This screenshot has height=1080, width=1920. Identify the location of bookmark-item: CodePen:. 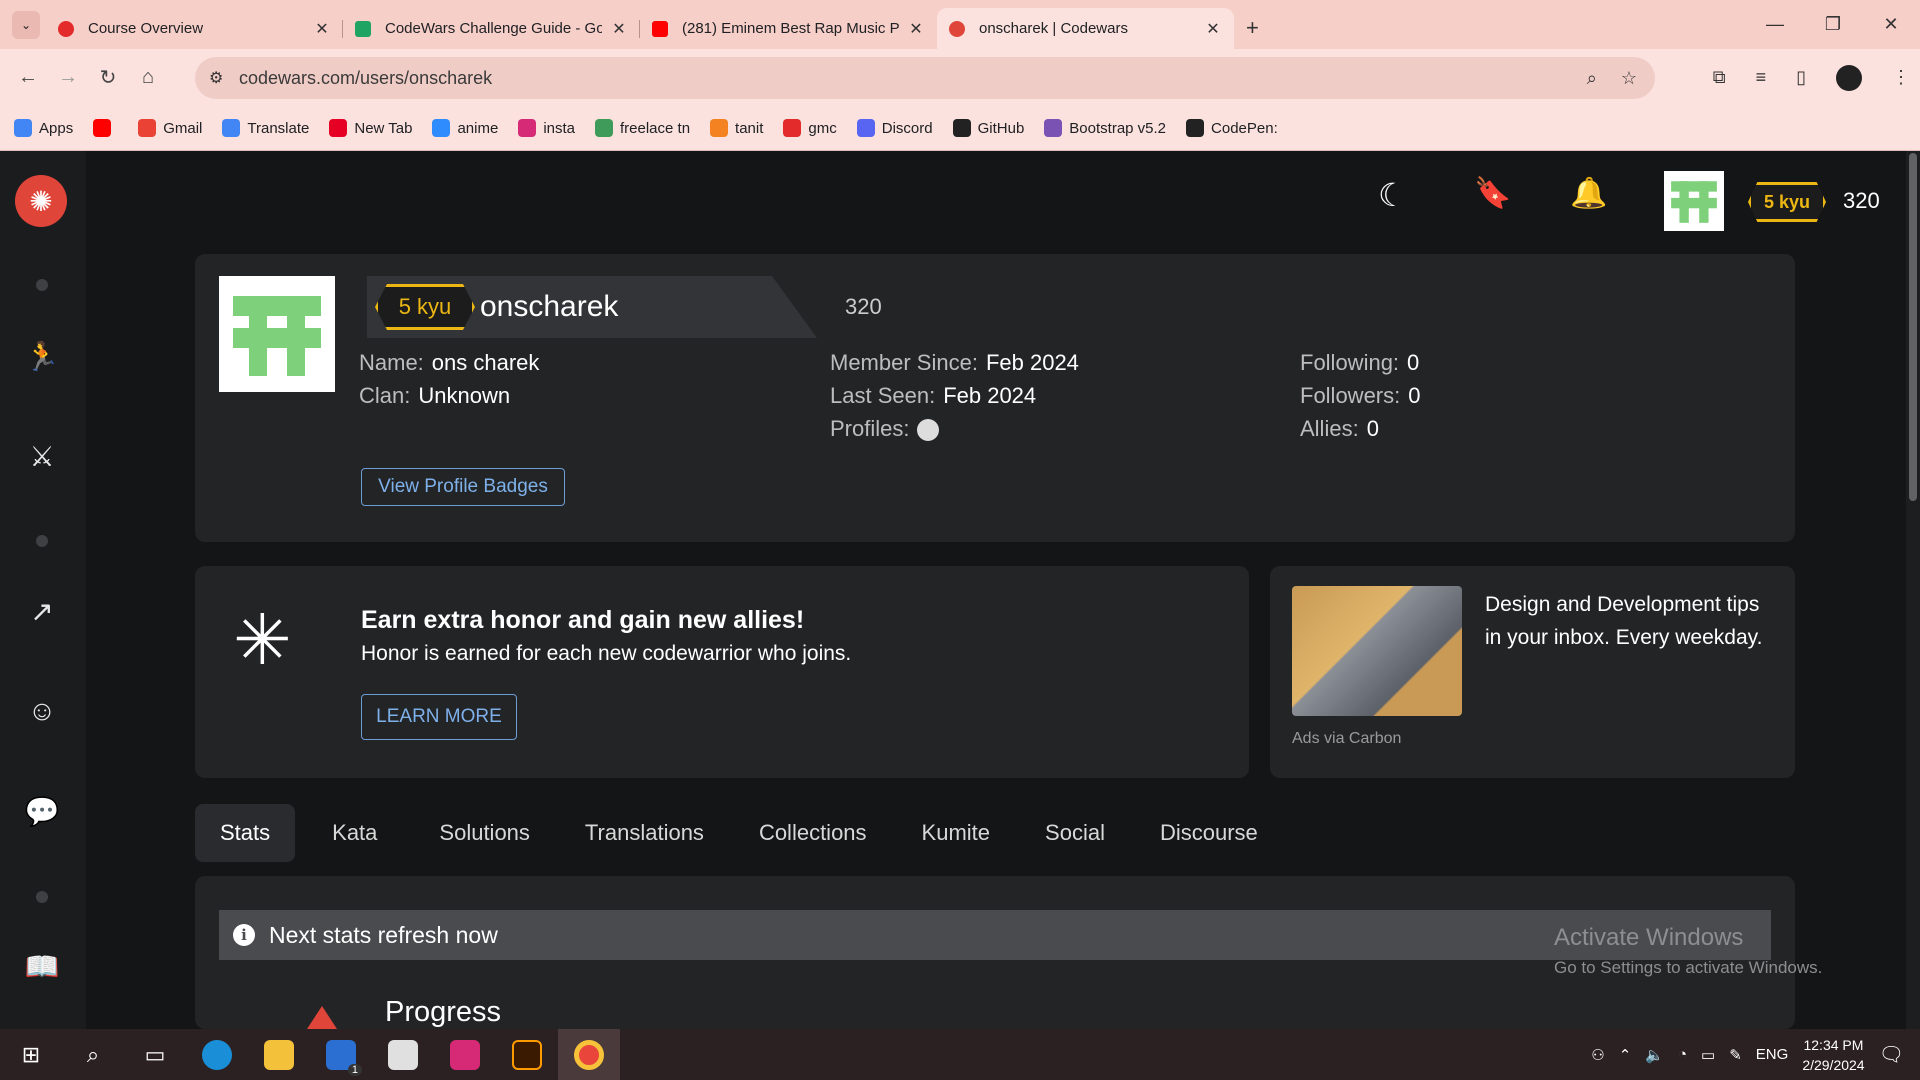
(1232, 128).